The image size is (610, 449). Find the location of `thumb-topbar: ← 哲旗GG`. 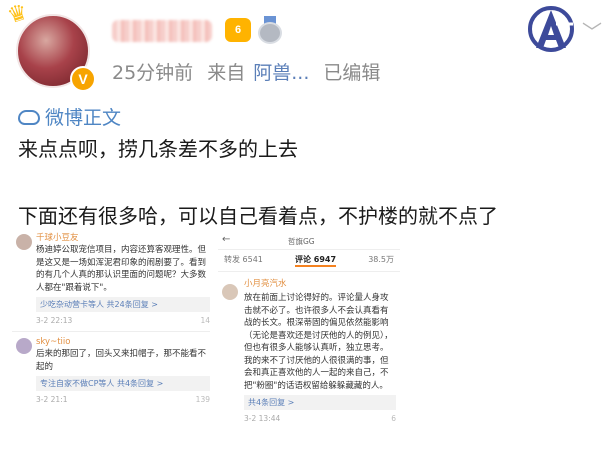

thumb-topbar: ← 哲旗GG is located at coordinates (309, 241).